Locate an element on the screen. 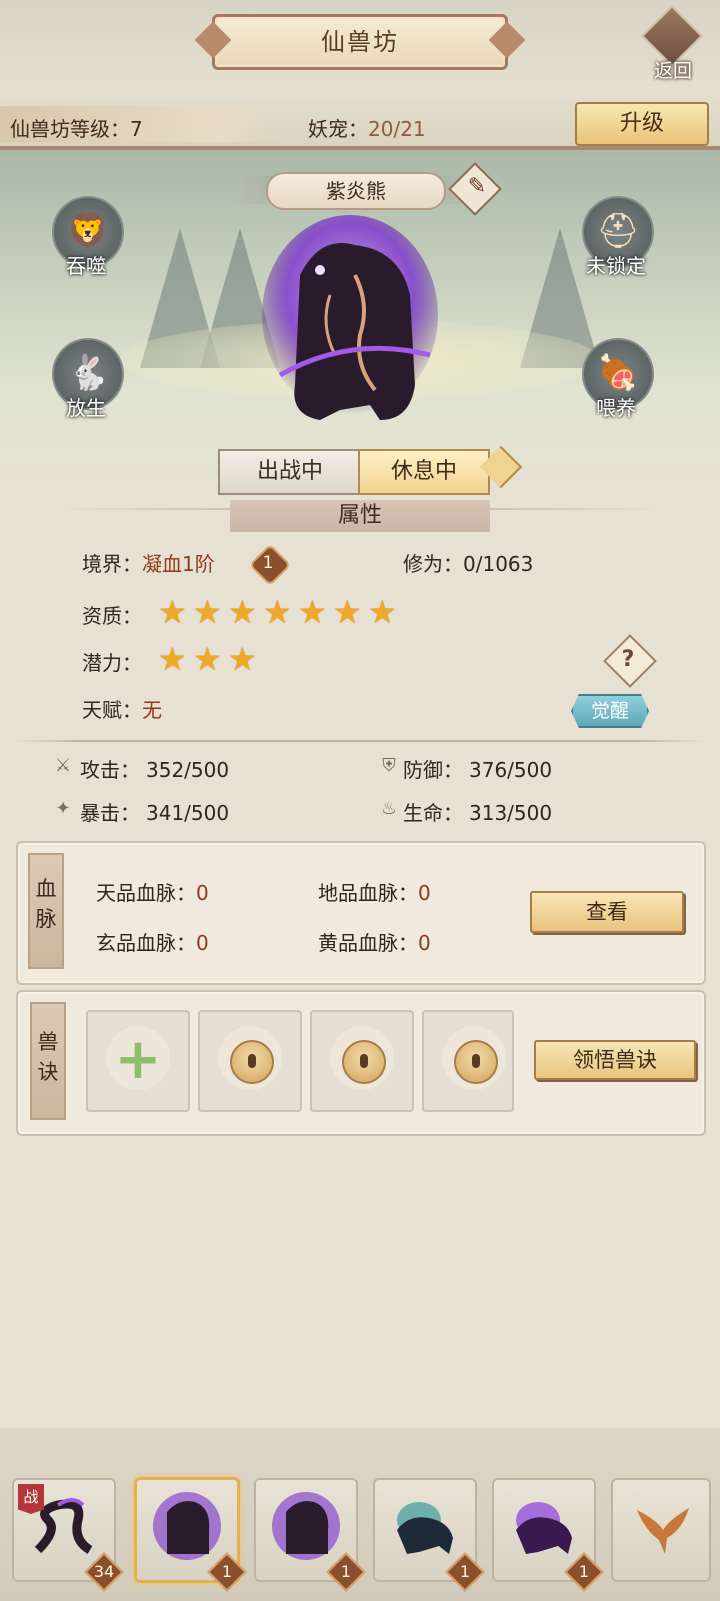 The width and height of the screenshot is (720, 1601). yellow-value: 0 is located at coordinates (424, 943).